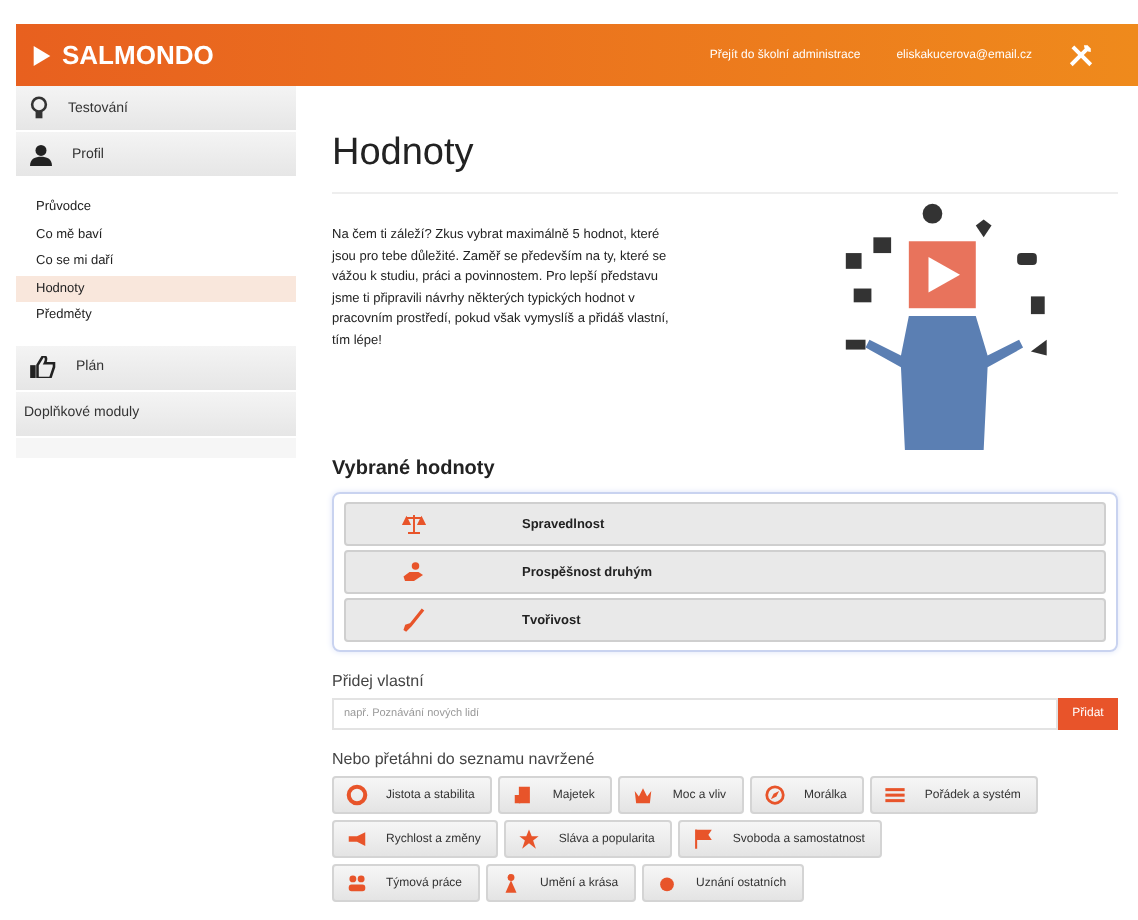 The image size is (1138, 920). What do you see at coordinates (357, 795) in the screenshot?
I see `lifebuoy-icon` at bounding box center [357, 795].